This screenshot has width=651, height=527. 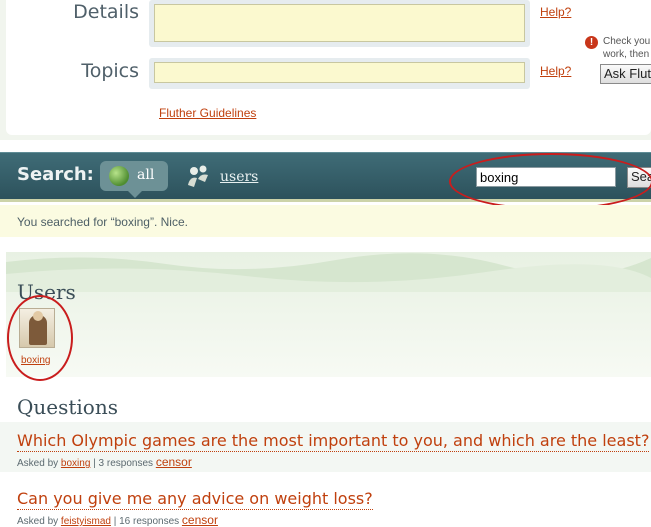 What do you see at coordinates (328, 272) in the screenshot?
I see `hills-decoration` at bounding box center [328, 272].